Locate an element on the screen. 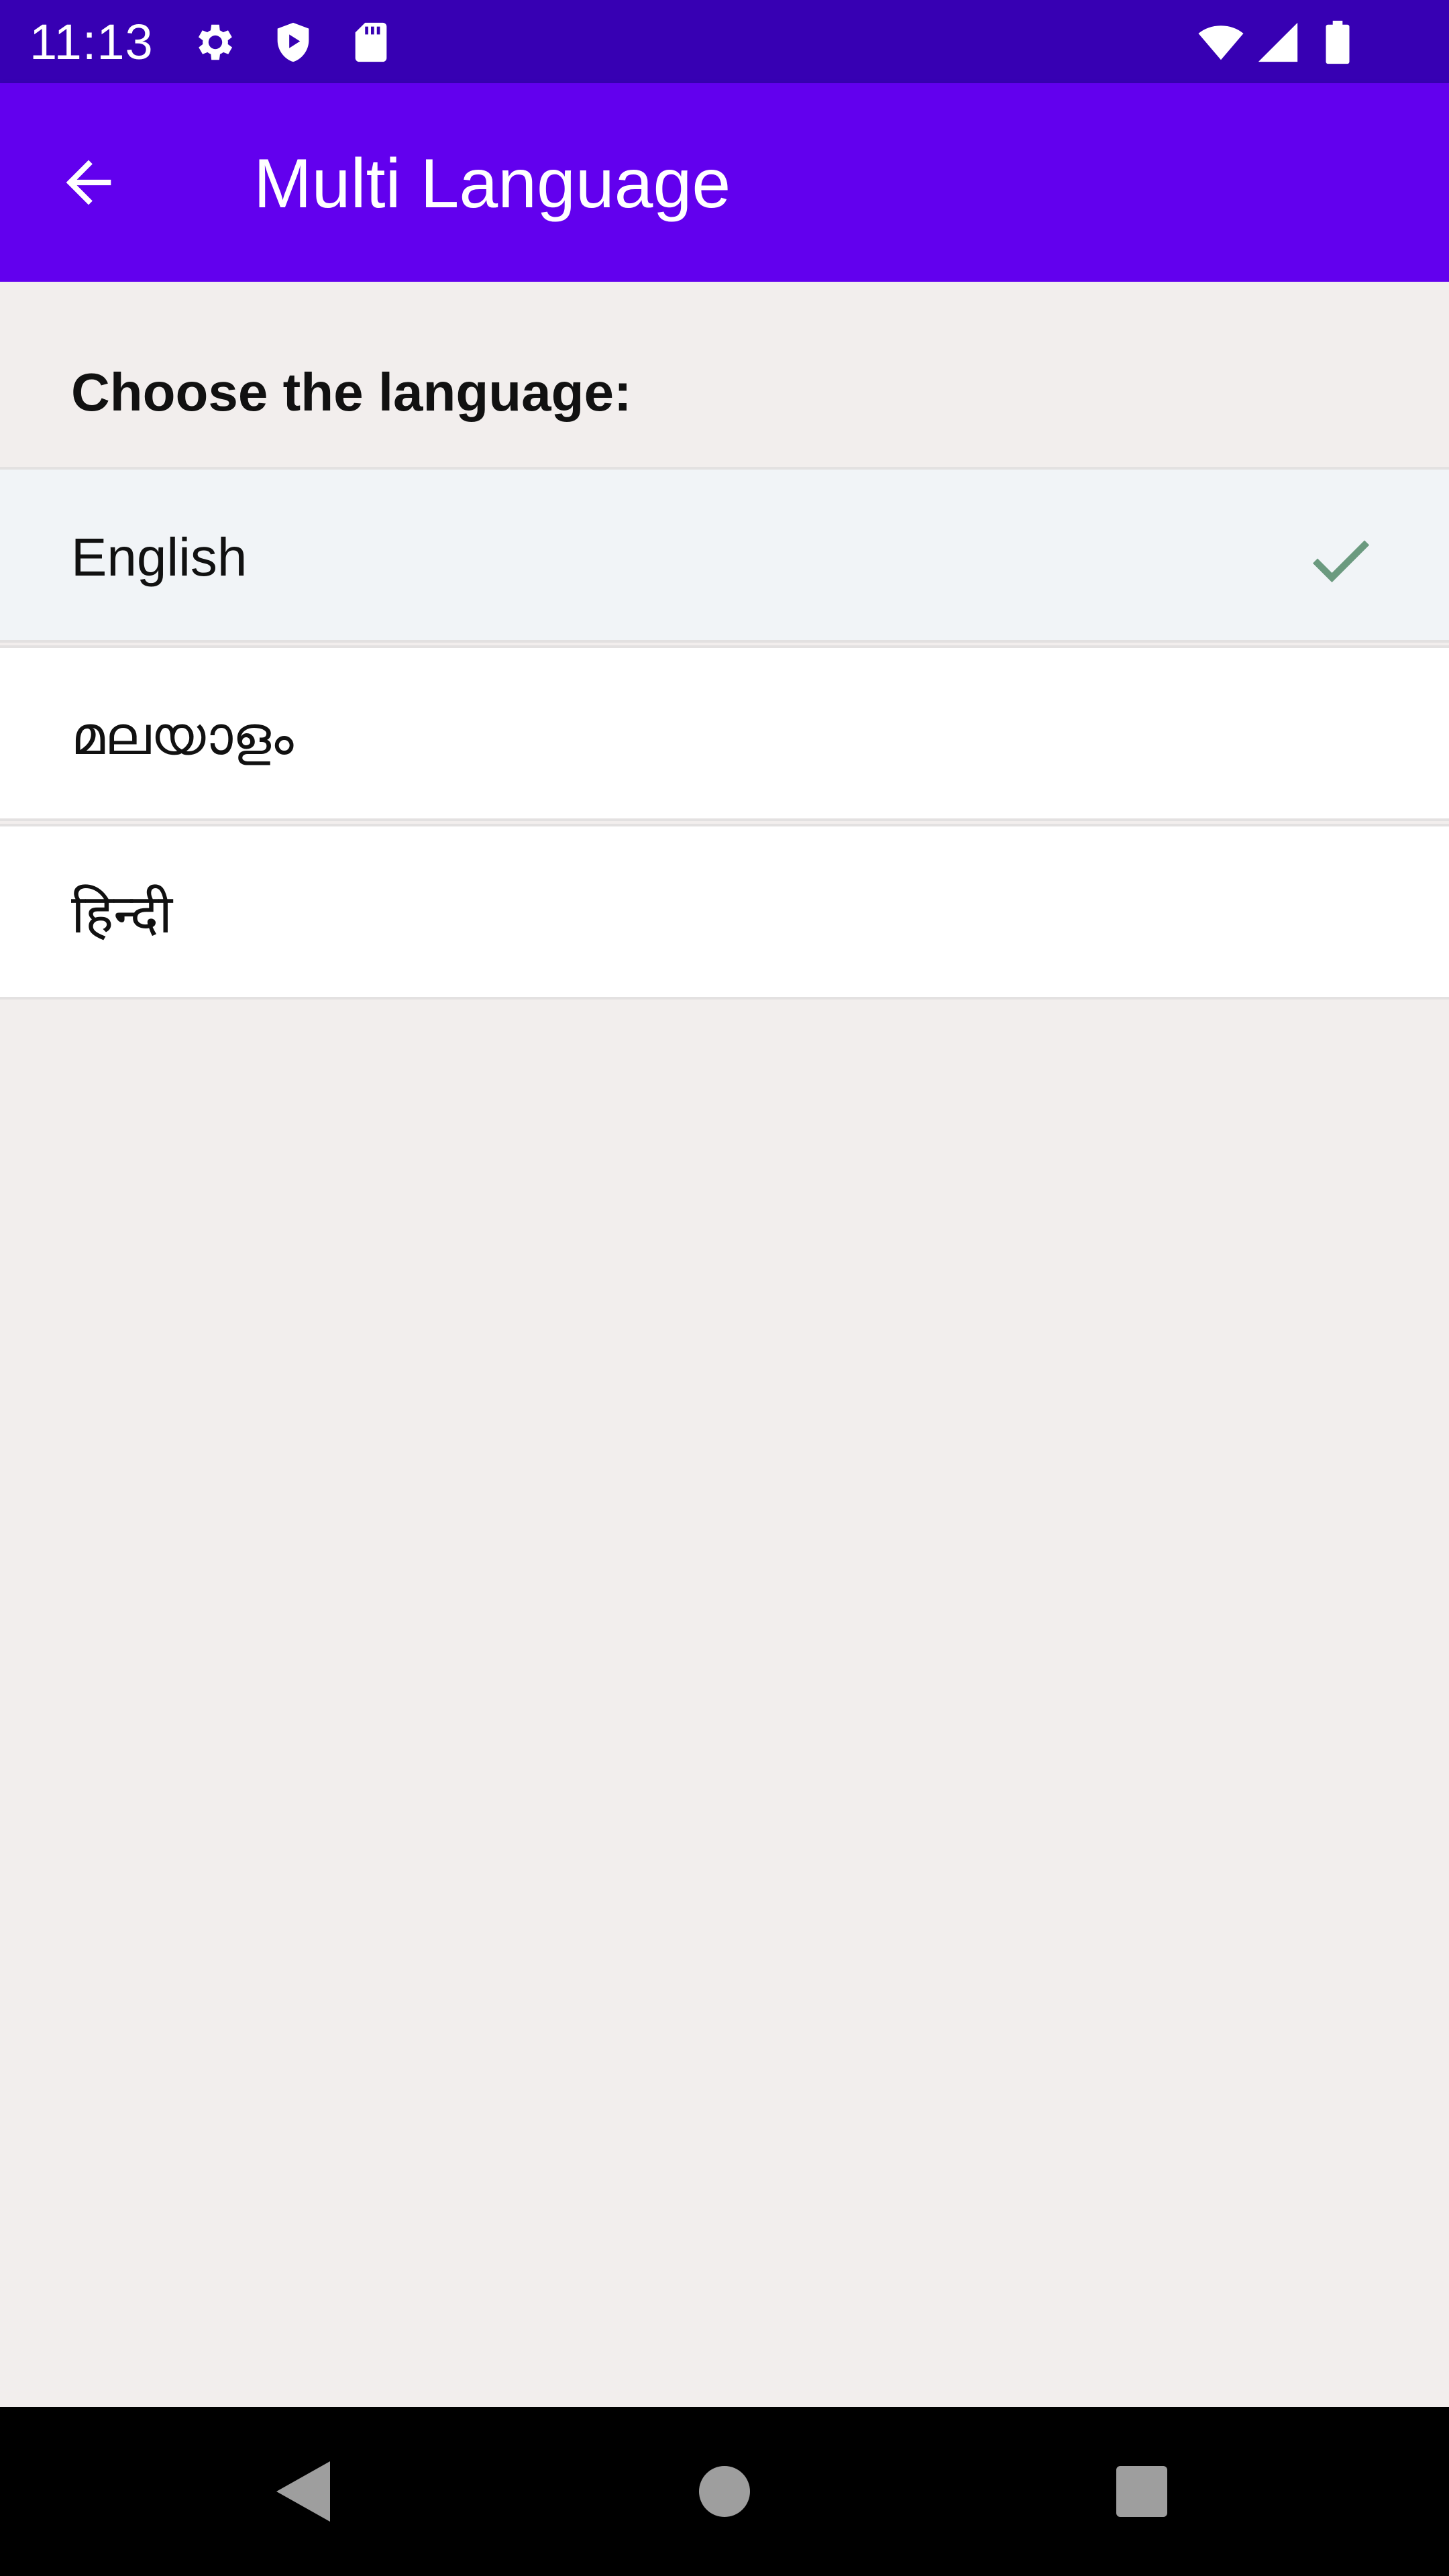 The image size is (1449, 2576). battery-icon is located at coordinates (1338, 42).